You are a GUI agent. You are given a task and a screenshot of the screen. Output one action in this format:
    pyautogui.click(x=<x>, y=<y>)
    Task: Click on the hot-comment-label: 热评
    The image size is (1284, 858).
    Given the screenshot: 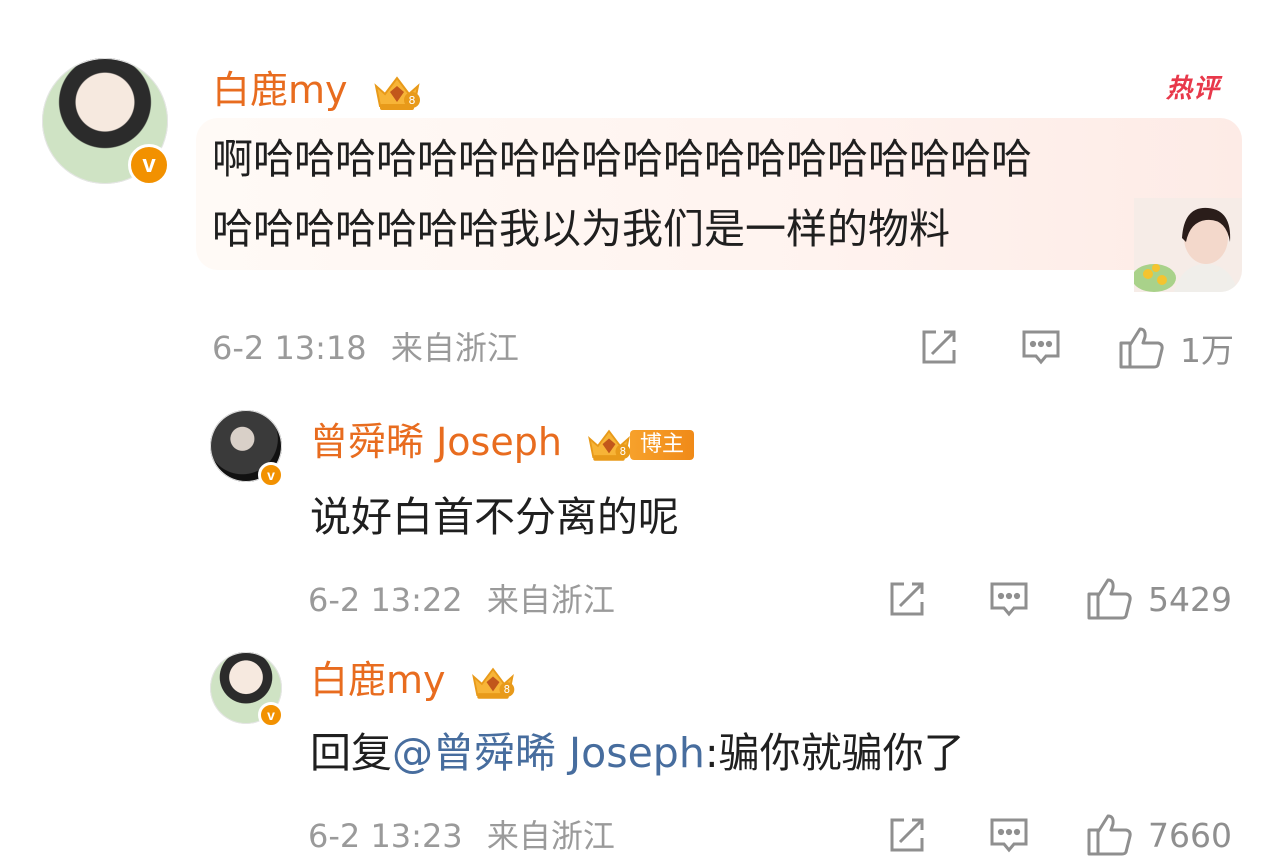 What is the action you would take?
    pyautogui.click(x=1193, y=89)
    